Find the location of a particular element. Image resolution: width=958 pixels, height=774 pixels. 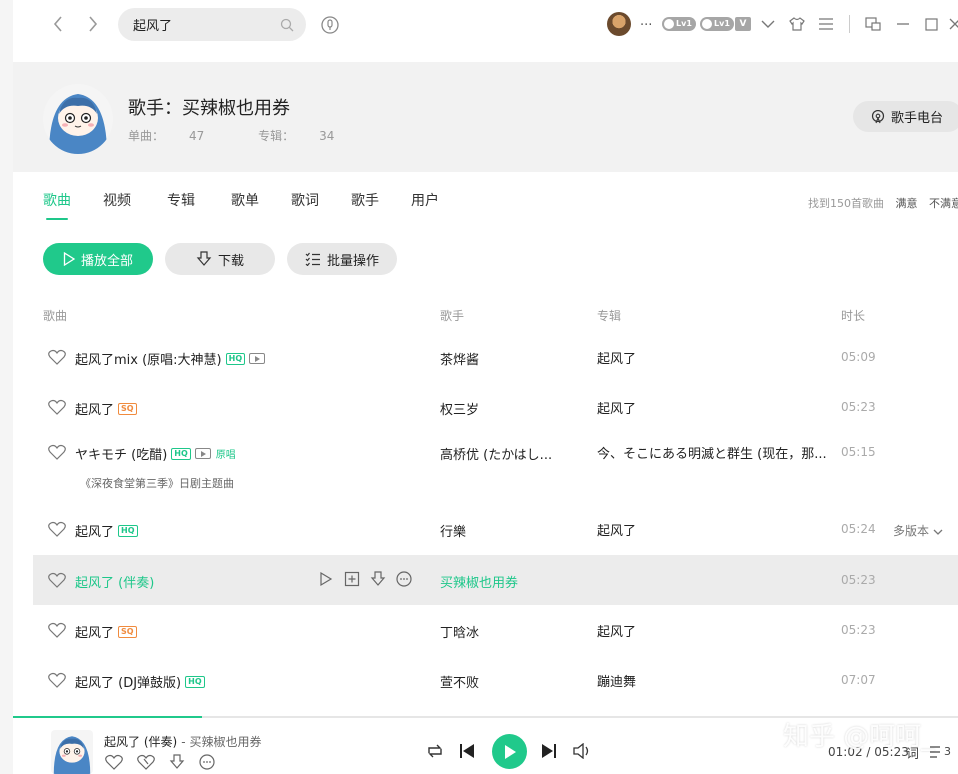

song-title: 起风了 (伴奏) is located at coordinates (114, 581).